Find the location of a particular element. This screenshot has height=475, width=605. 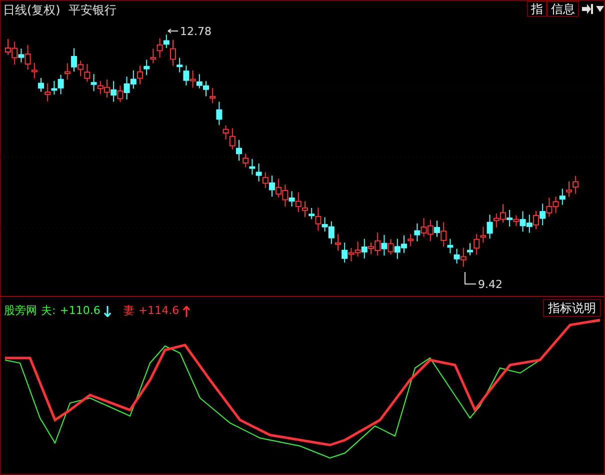

indicator-help-button: 指标说明 is located at coordinates (572, 308).